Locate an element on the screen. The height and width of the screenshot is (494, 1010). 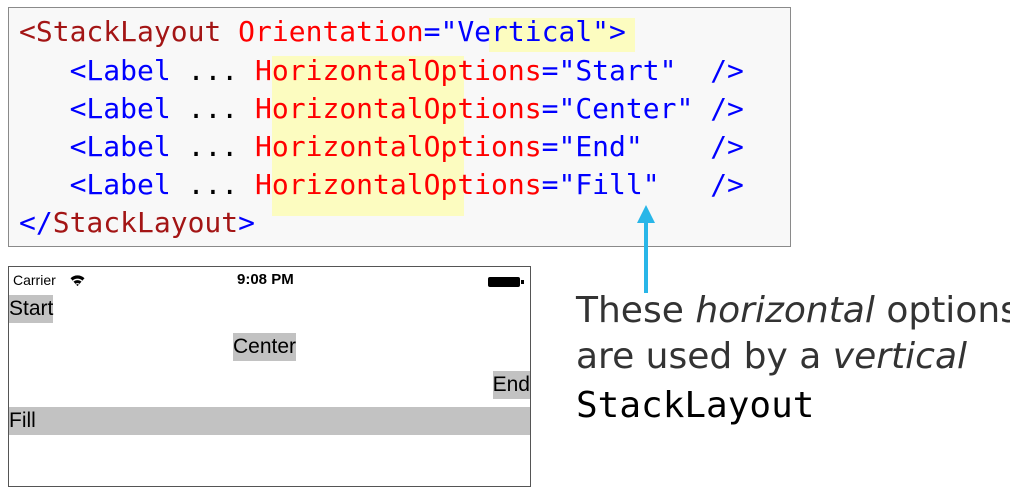
code-close-tag-open: </ is located at coordinates (36, 222).